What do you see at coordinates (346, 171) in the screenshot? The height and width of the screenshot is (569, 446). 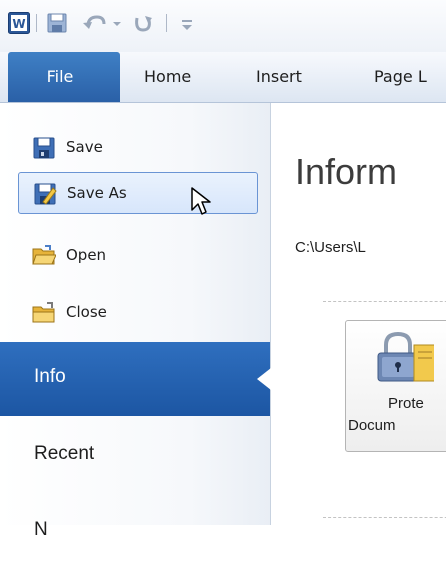 I see `info-title: Inform` at bounding box center [346, 171].